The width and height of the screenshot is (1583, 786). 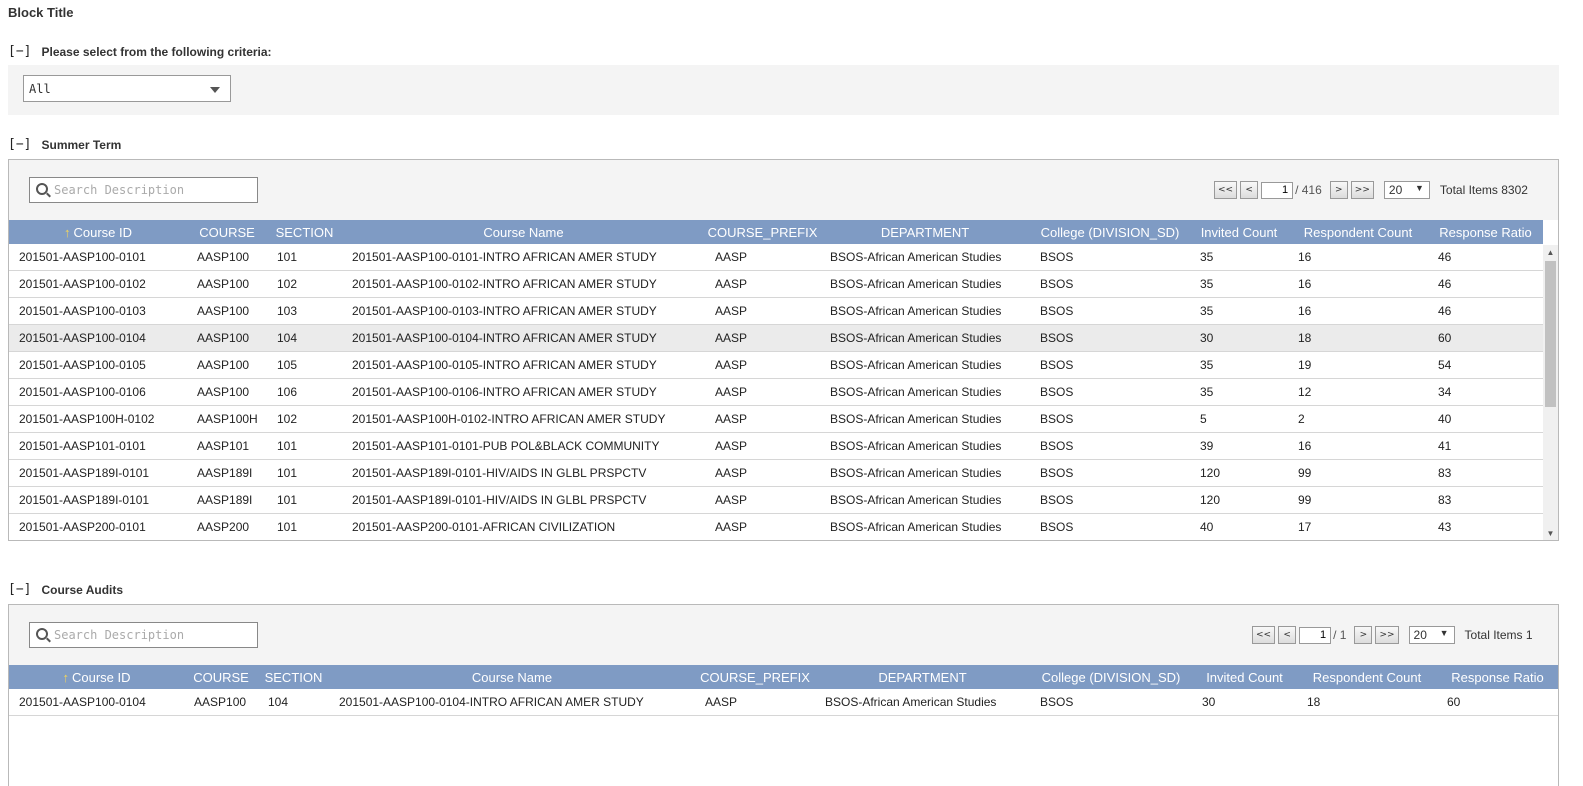 I want to click on cell-course-id: 201501-AASP100-0101, so click(x=98, y=257).